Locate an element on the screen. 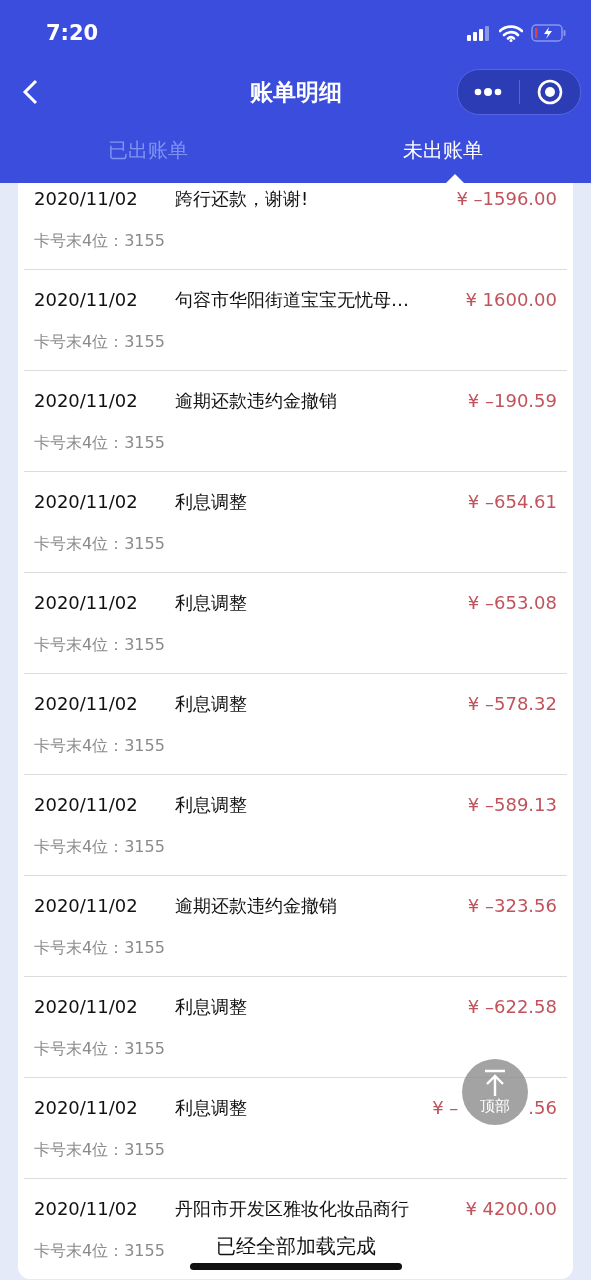  tab: 已出账单 is located at coordinates (148, 150).